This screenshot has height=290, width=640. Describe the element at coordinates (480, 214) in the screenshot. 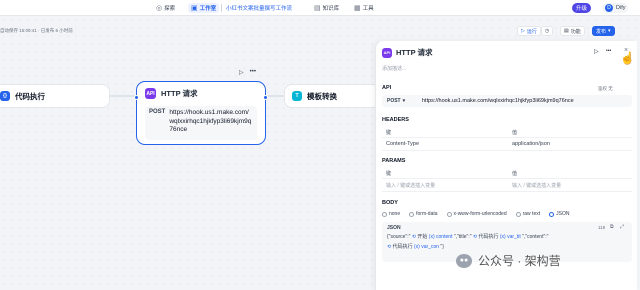

I see `body-option-label: x-www-form-urlencoded` at that location.